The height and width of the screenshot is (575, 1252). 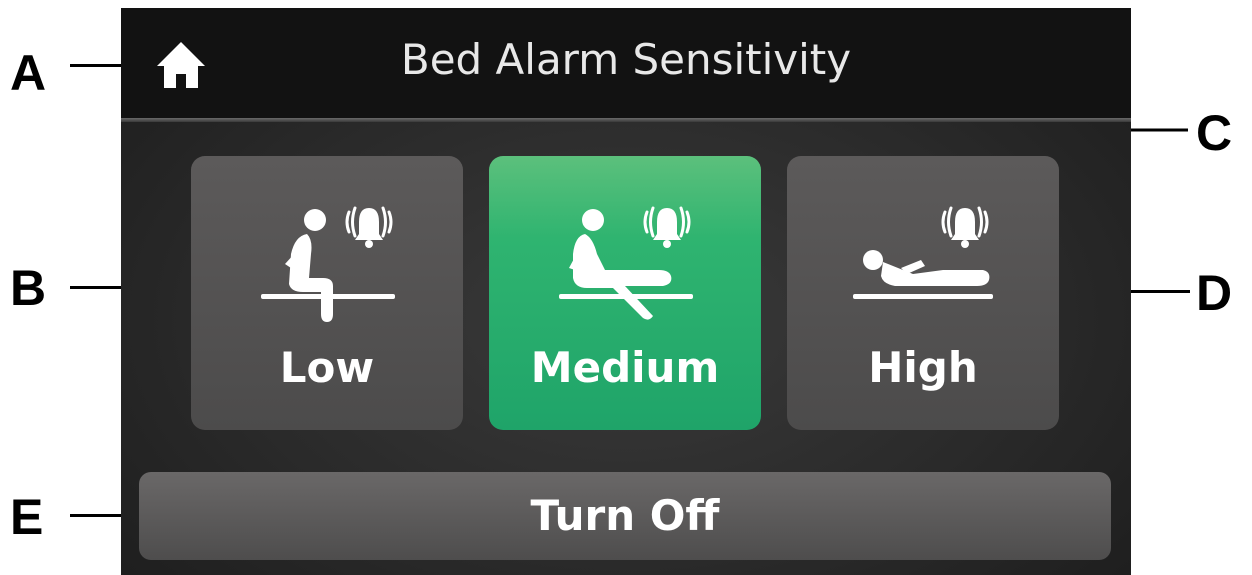 I want to click on turn-off-label: Turn Off, so click(x=625, y=515).